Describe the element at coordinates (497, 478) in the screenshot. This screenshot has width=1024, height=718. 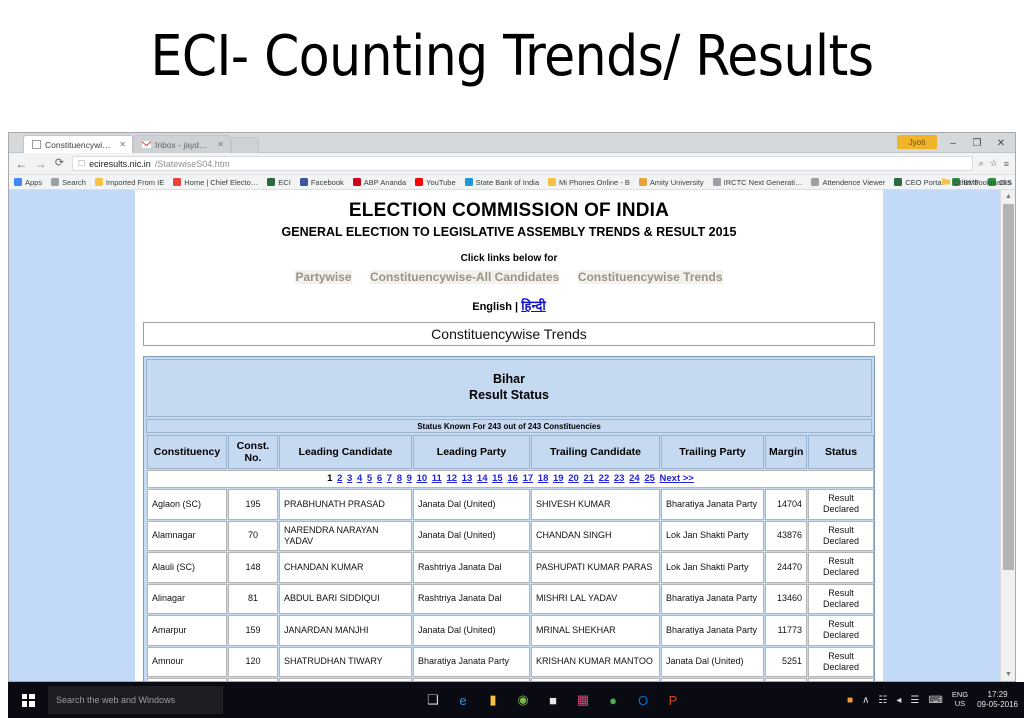
I see `pagination-page-15: 15` at that location.